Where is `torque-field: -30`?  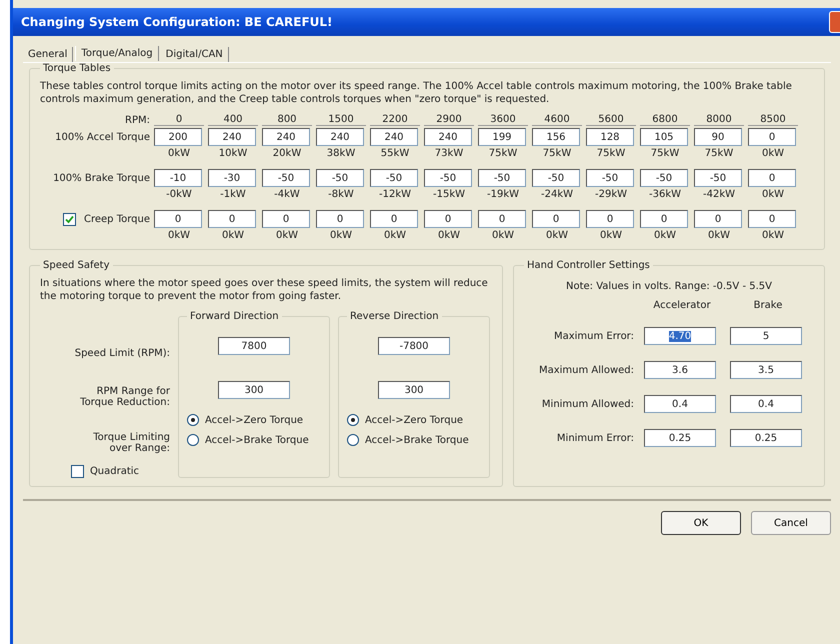
torque-field: -30 is located at coordinates (232, 178).